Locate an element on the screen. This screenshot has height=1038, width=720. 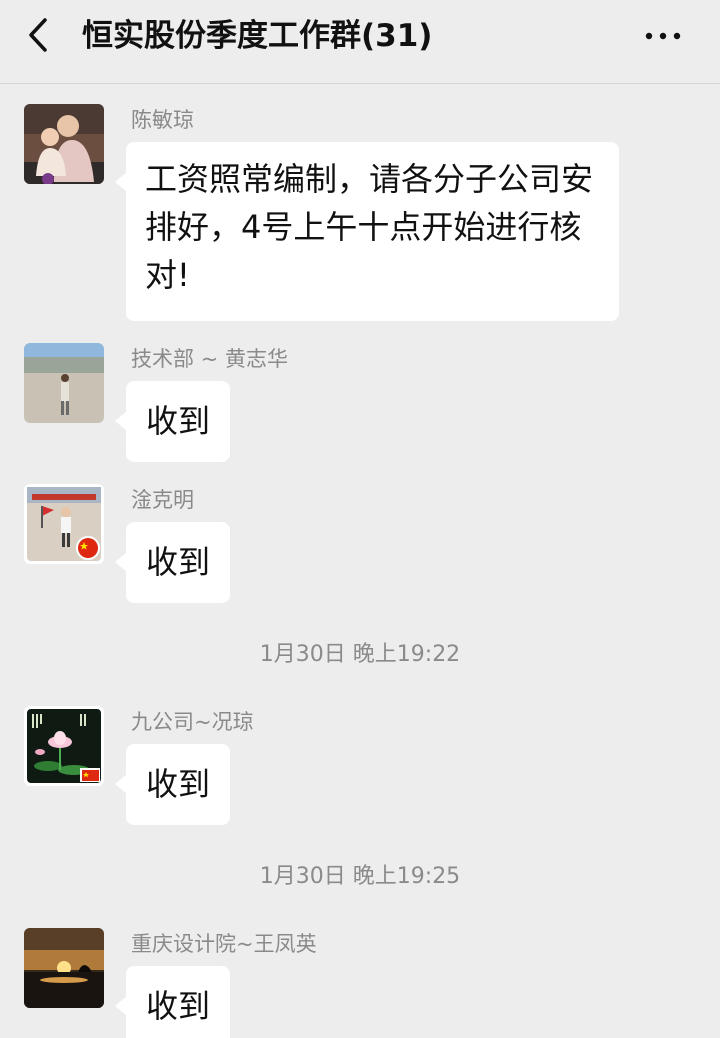
chat-title: 恒实股份季度工作群(31) is located at coordinates (257, 36).